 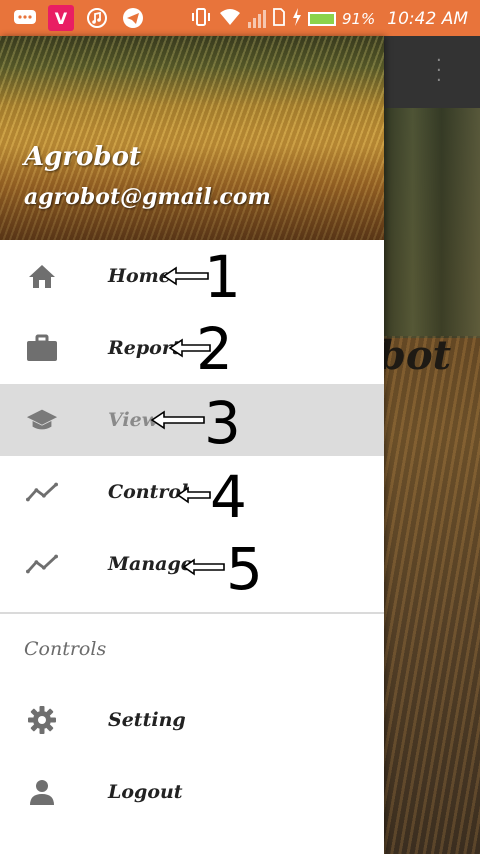 What do you see at coordinates (42, 720) in the screenshot?
I see `gear-icon` at bounding box center [42, 720].